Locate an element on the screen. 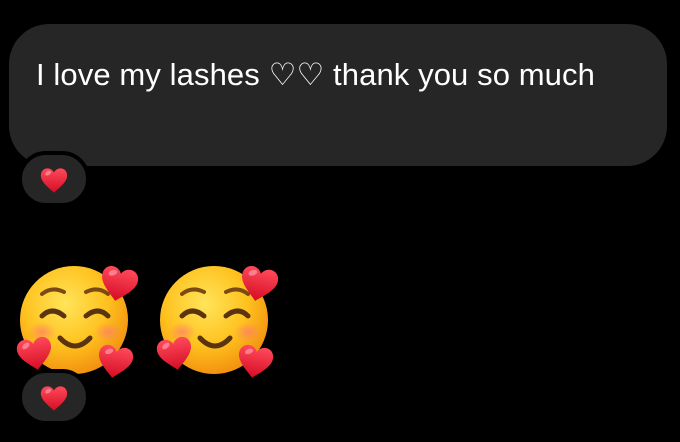  emoji-message-reaction is located at coordinates (54, 397).